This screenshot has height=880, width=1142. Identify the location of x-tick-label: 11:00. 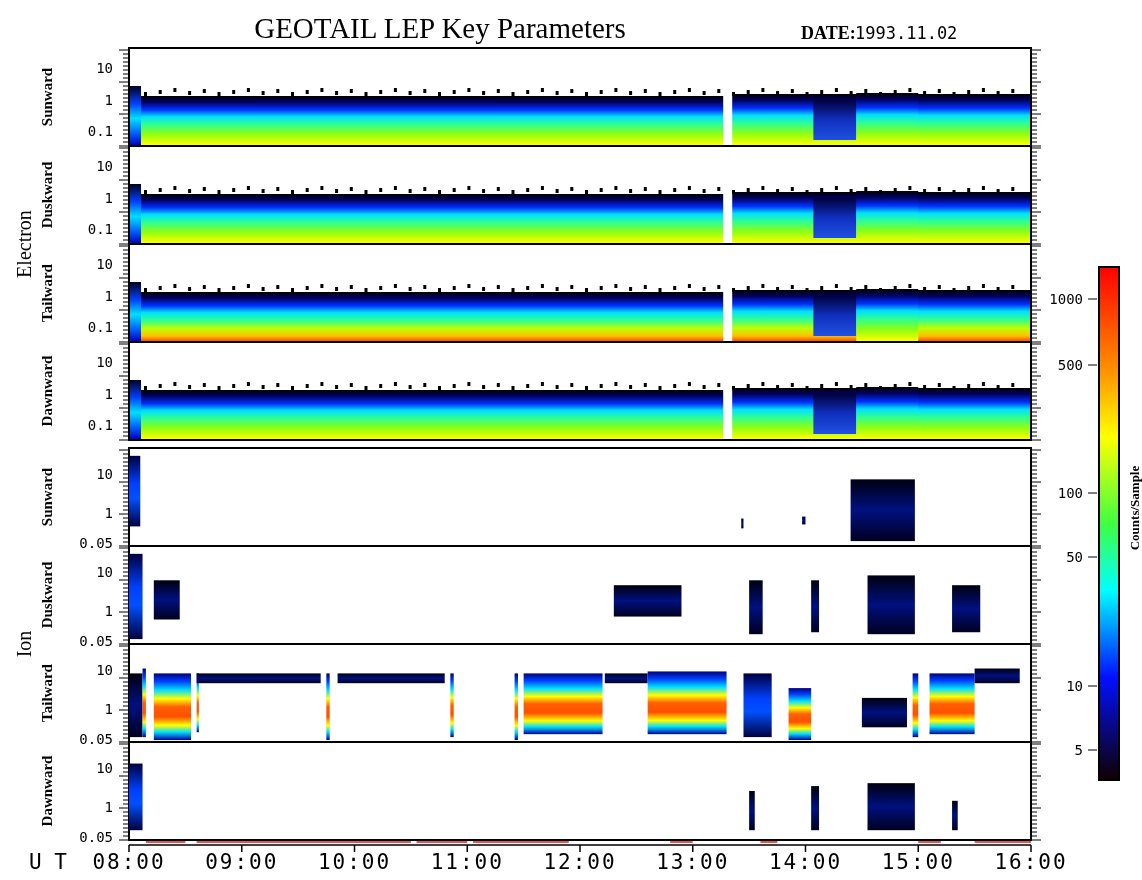
(467, 862).